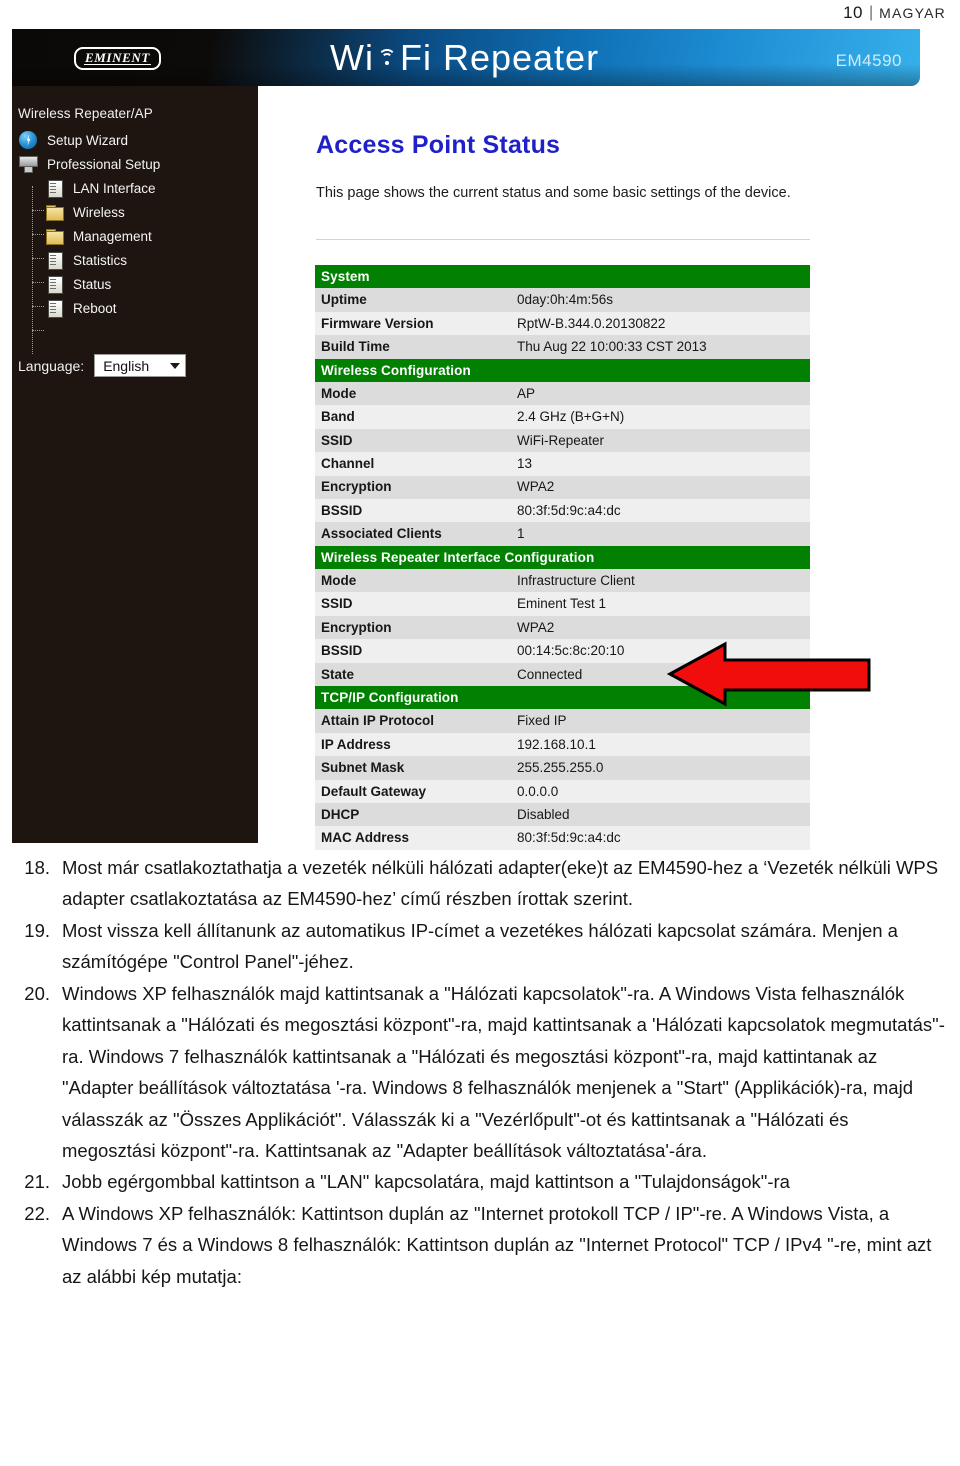 Image resolution: width=960 pixels, height=1466 pixels. I want to click on sidebar-item-label: Professional Setup, so click(104, 164).